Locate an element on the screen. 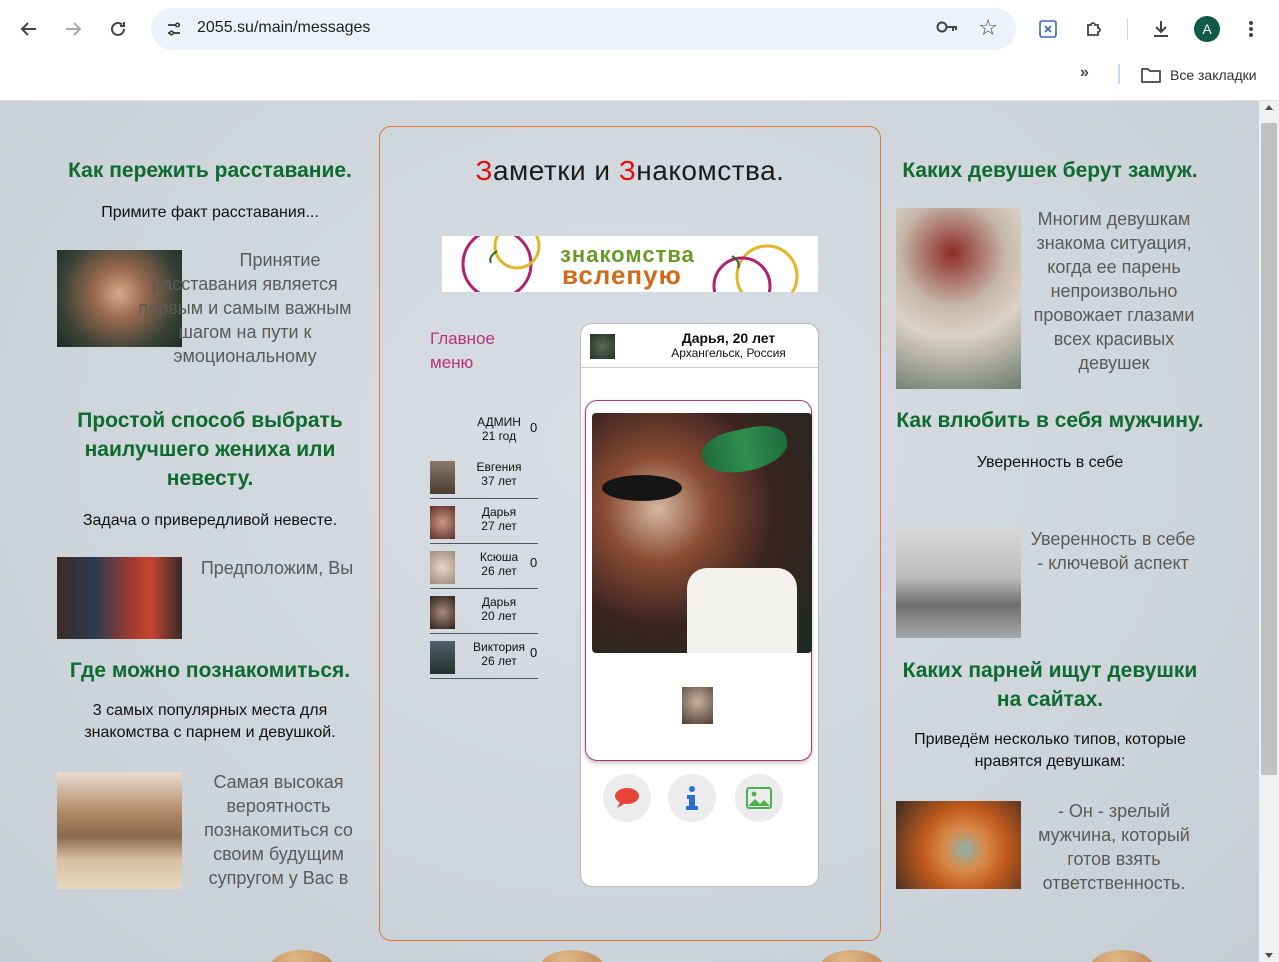 The width and height of the screenshot is (1279, 962). forward-button is located at coordinates (73, 29).